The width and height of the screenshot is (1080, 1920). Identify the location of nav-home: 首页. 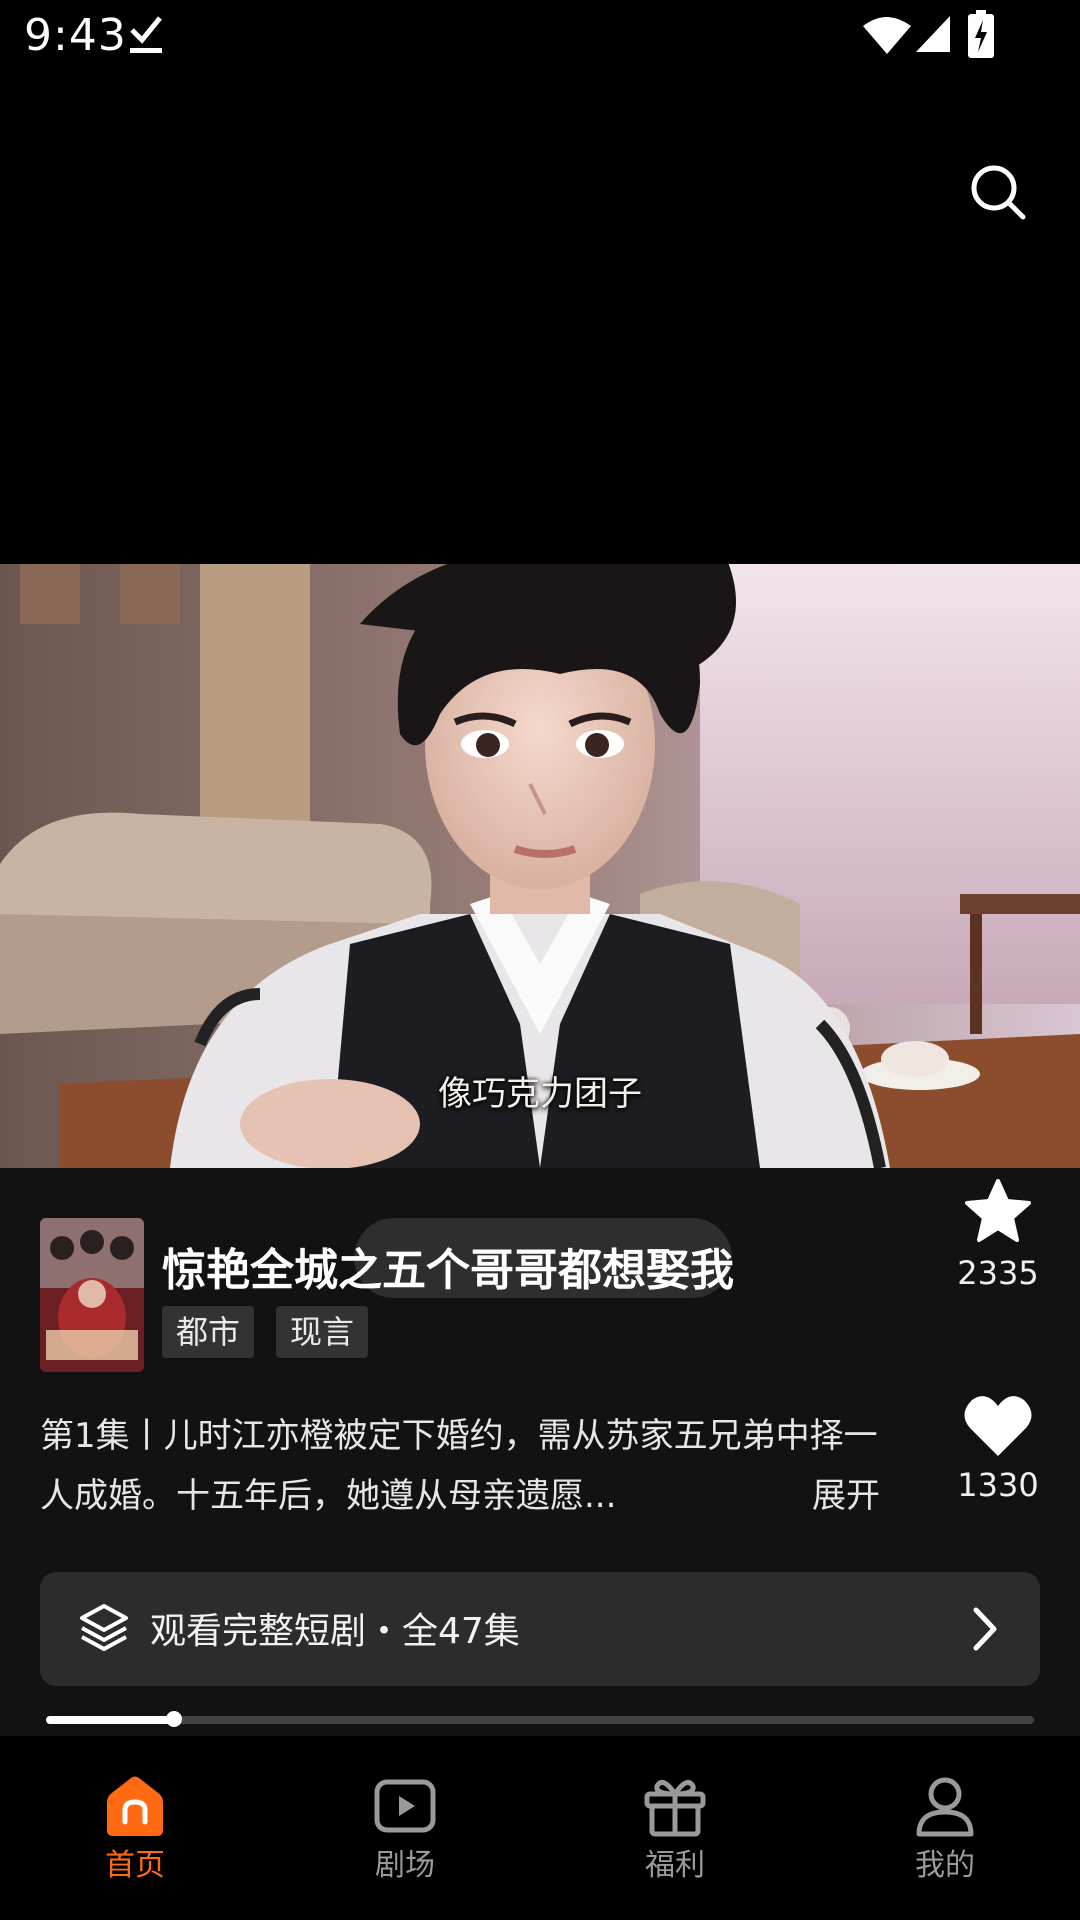
(135, 1828).